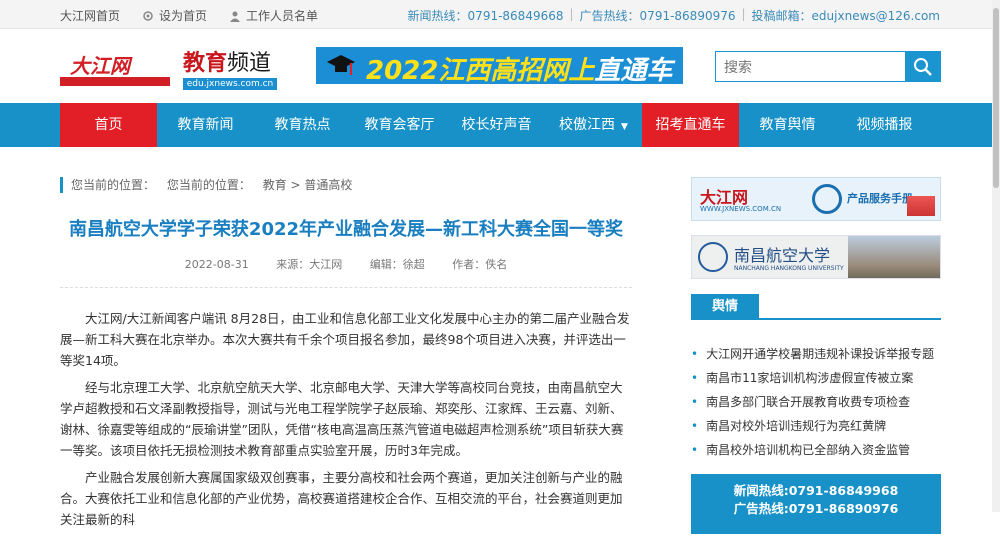 The image size is (1000, 536). Describe the element at coordinates (183, 16) in the screenshot. I see `set-home-label: 设为首页` at that location.